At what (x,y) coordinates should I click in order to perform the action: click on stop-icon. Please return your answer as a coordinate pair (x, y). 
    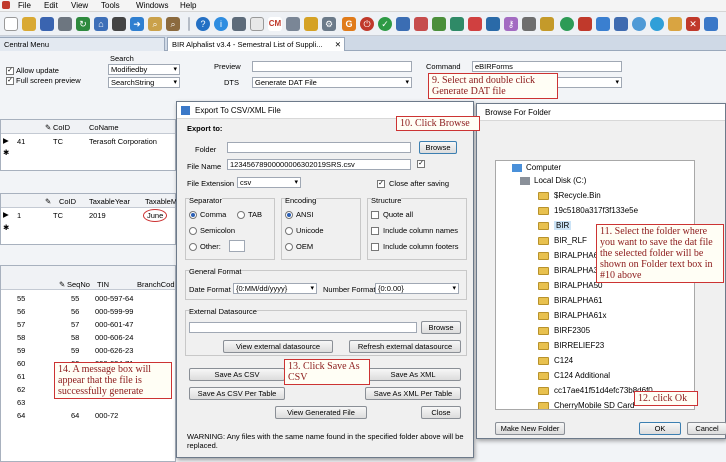
    Looking at the image, I should click on (119, 24).